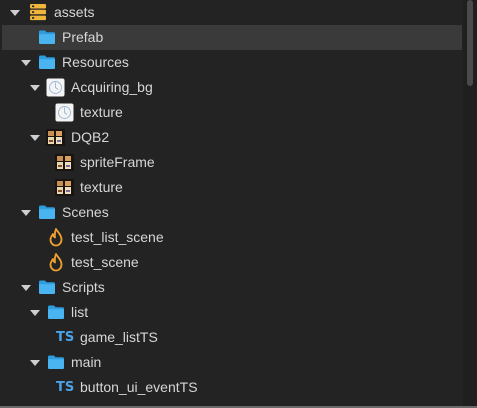 The image size is (477, 408). Describe the element at coordinates (74, 12) in the screenshot. I see `tree-item-label: assets` at that location.